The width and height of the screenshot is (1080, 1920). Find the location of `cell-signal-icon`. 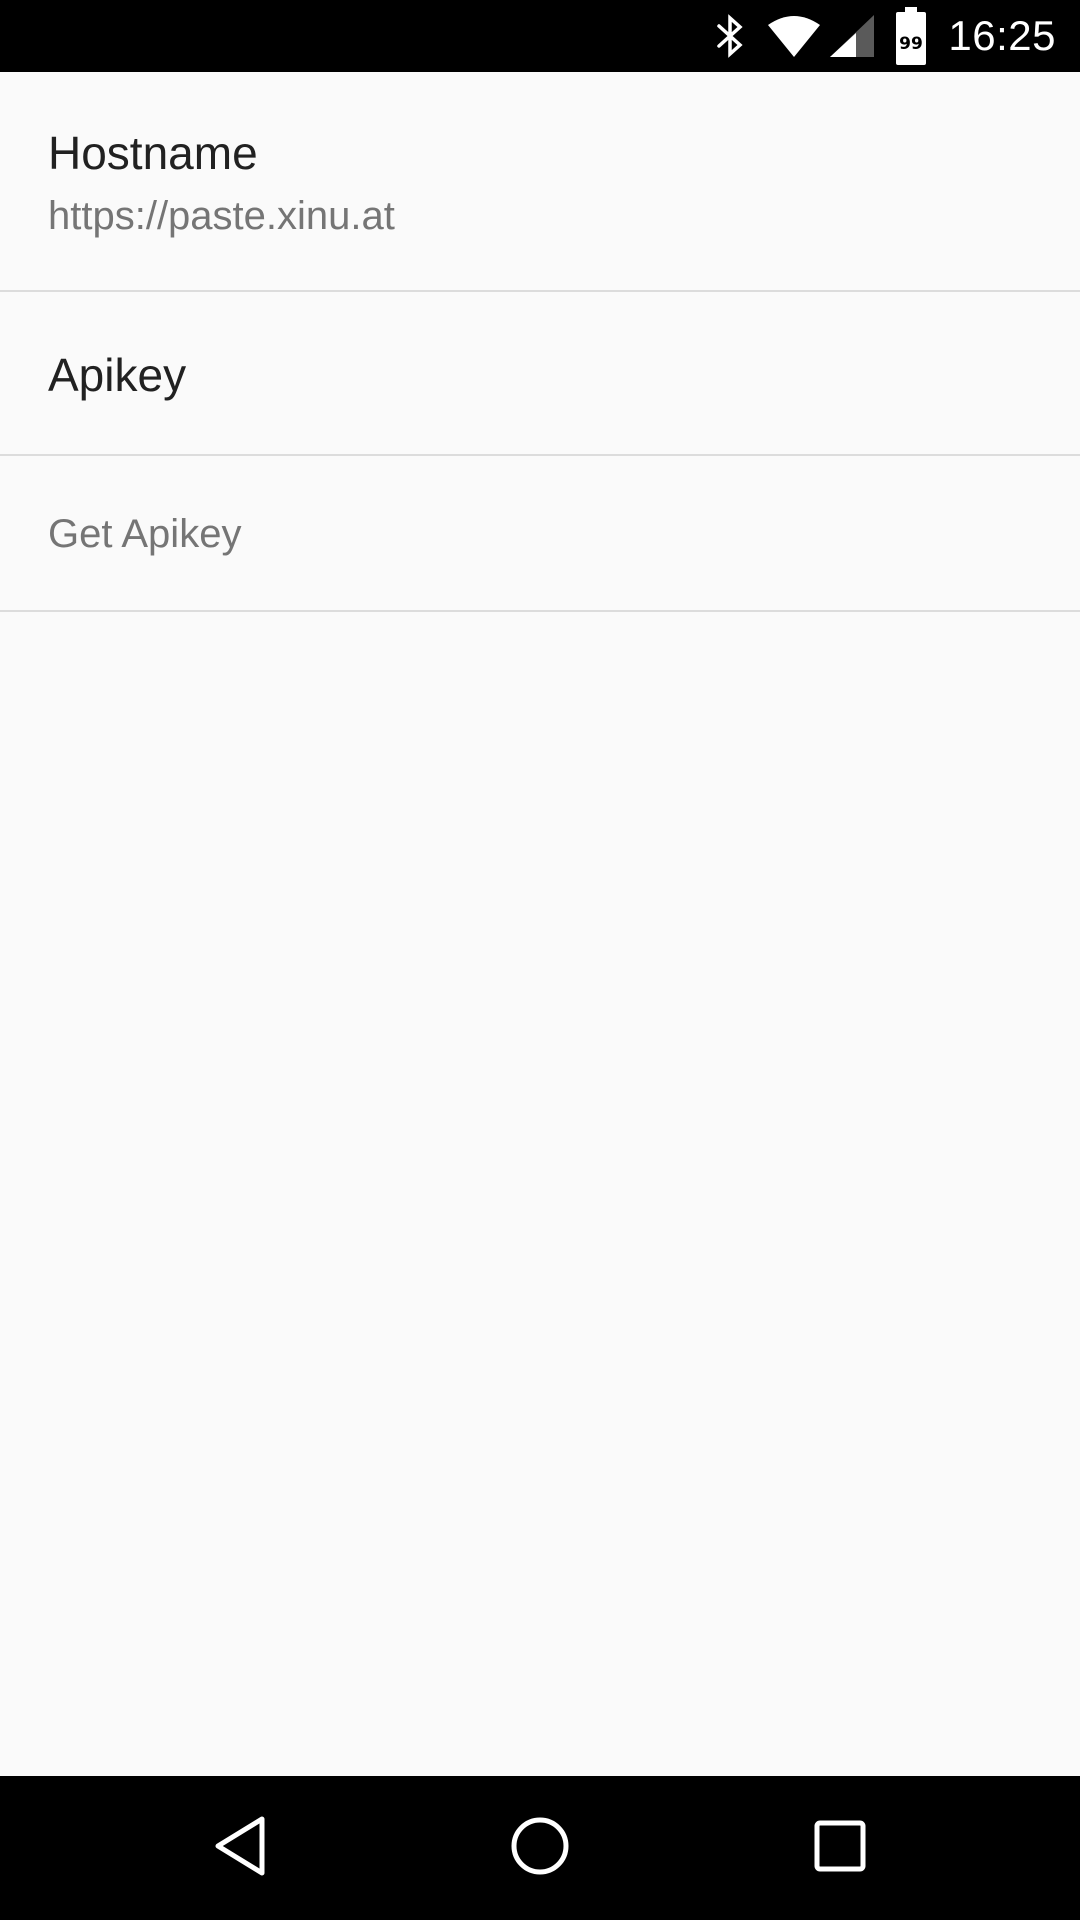

cell-signal-icon is located at coordinates (852, 36).